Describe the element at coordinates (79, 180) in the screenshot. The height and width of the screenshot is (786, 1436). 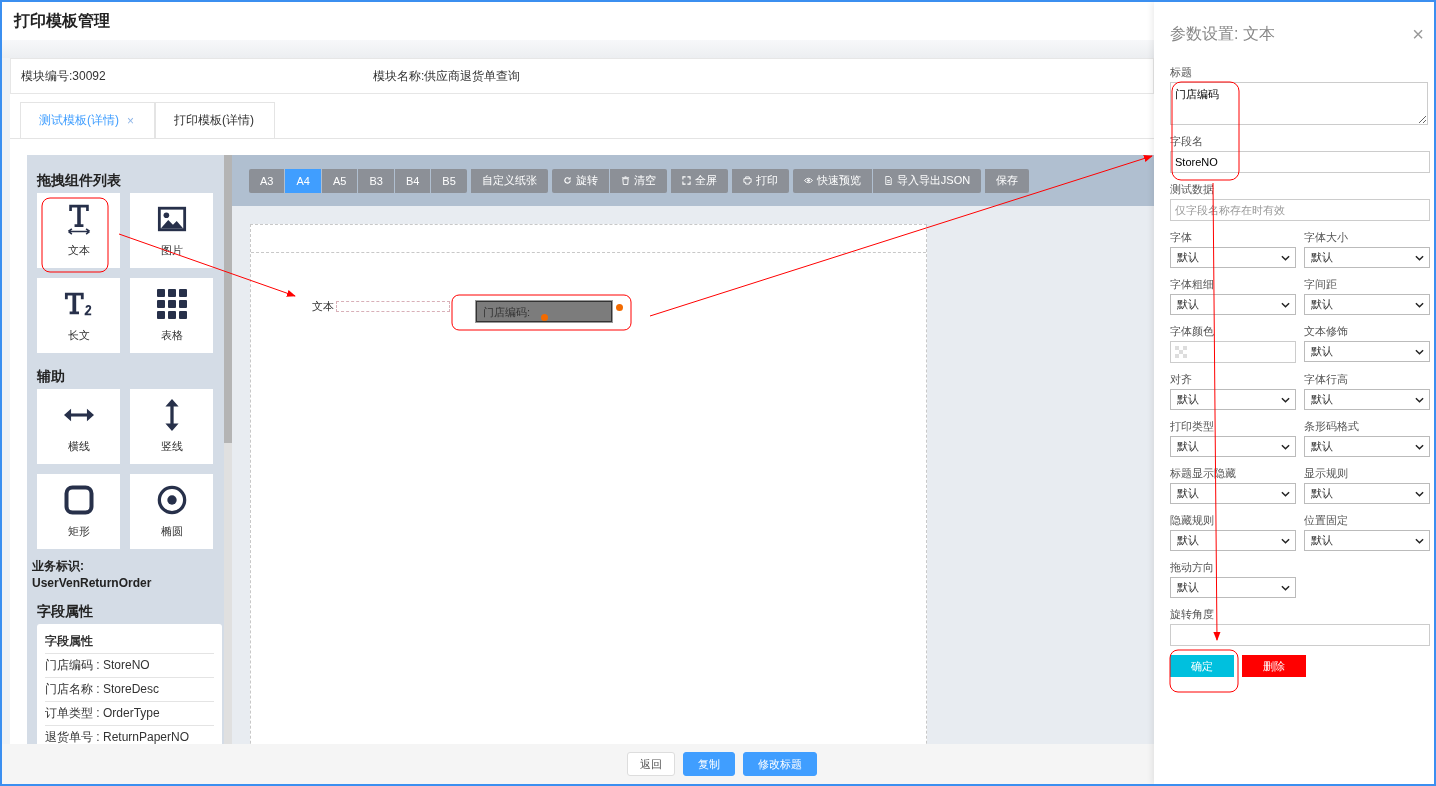
I see `section-title: 拖拽组件列表` at that location.